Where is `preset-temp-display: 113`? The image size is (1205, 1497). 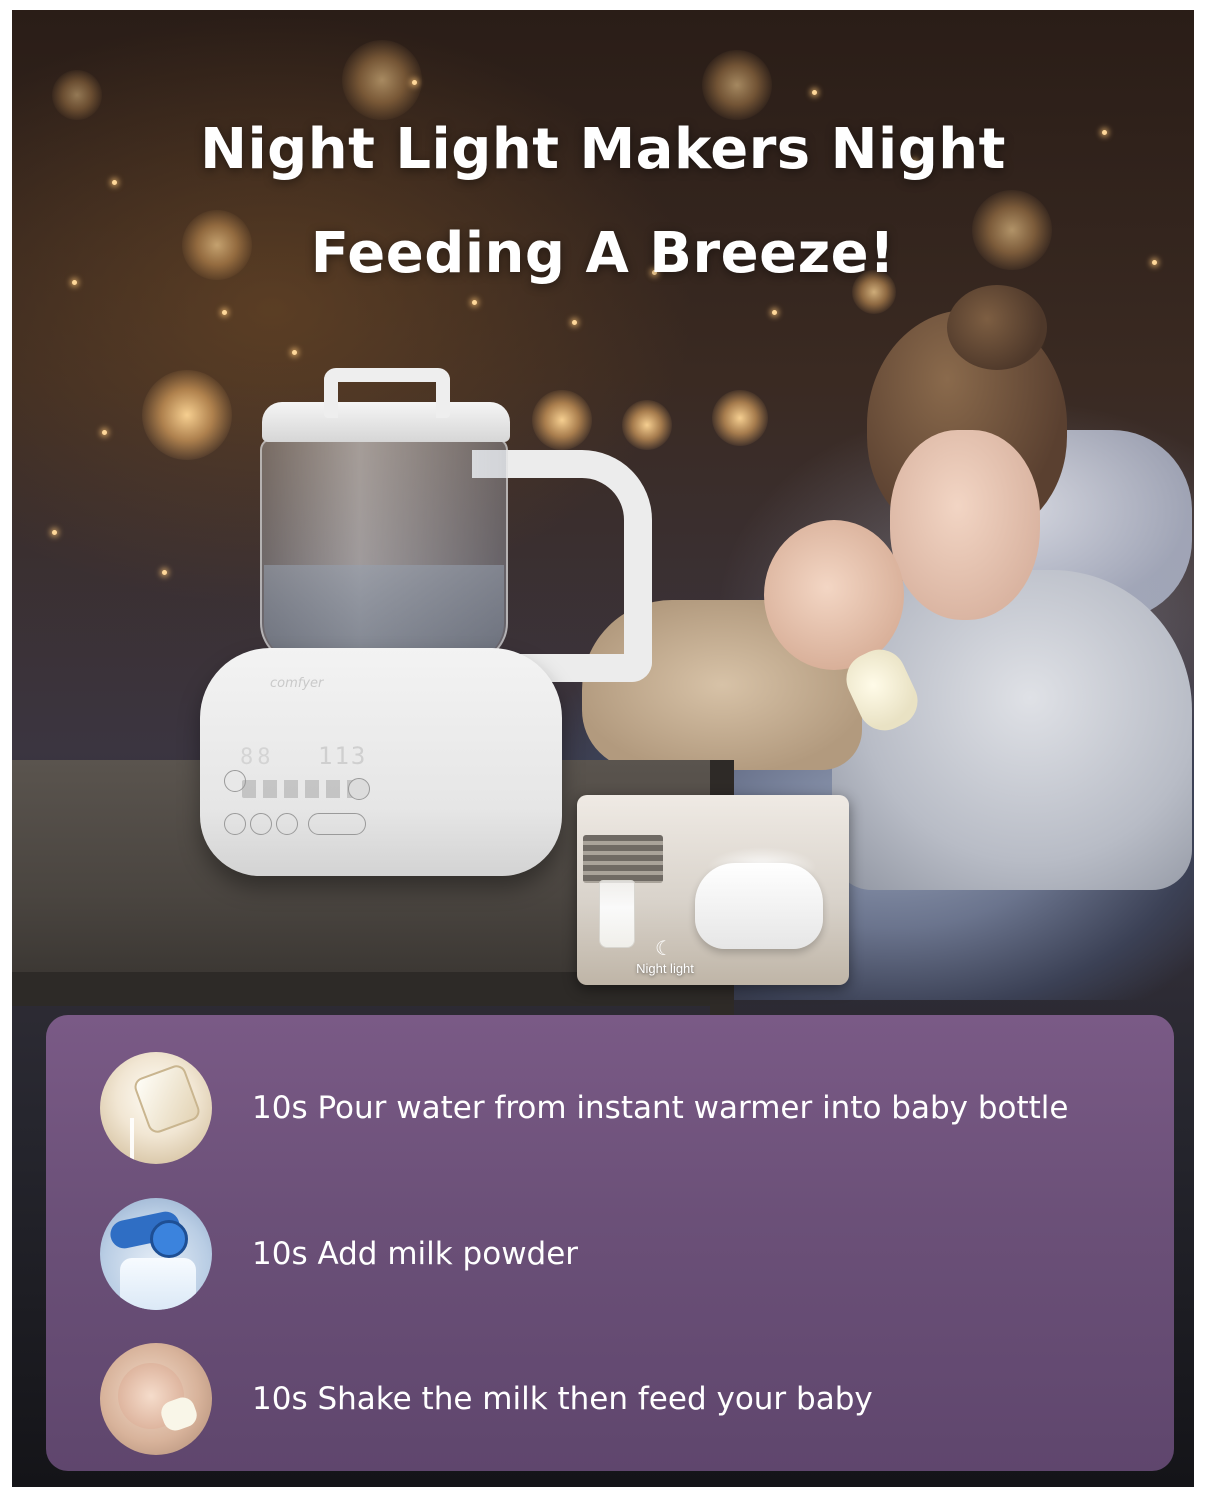 preset-temp-display: 113 is located at coordinates (343, 756).